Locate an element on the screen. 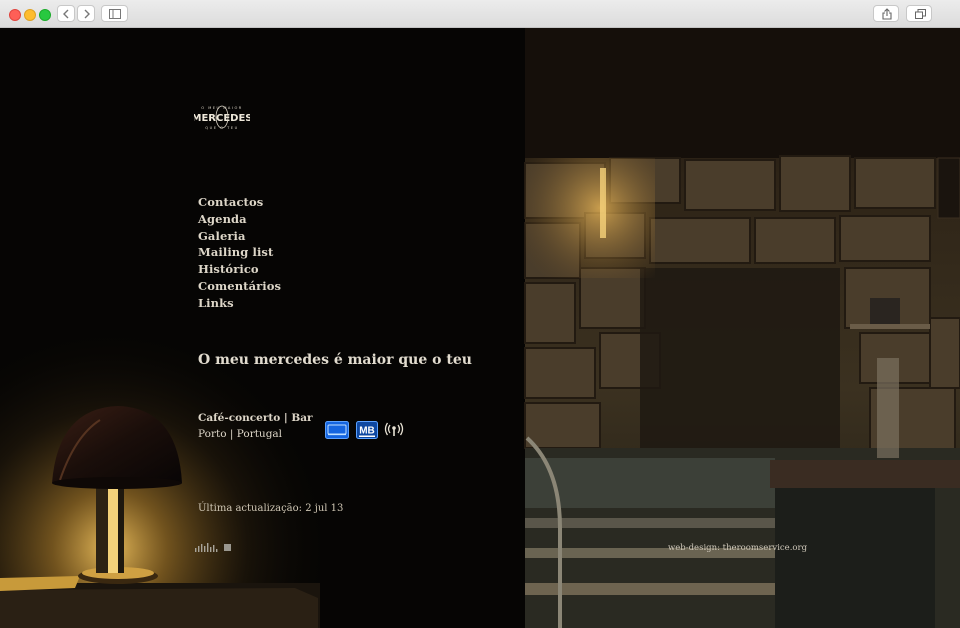 The image size is (960, 628). tabs-icon is located at coordinates (920, 14).